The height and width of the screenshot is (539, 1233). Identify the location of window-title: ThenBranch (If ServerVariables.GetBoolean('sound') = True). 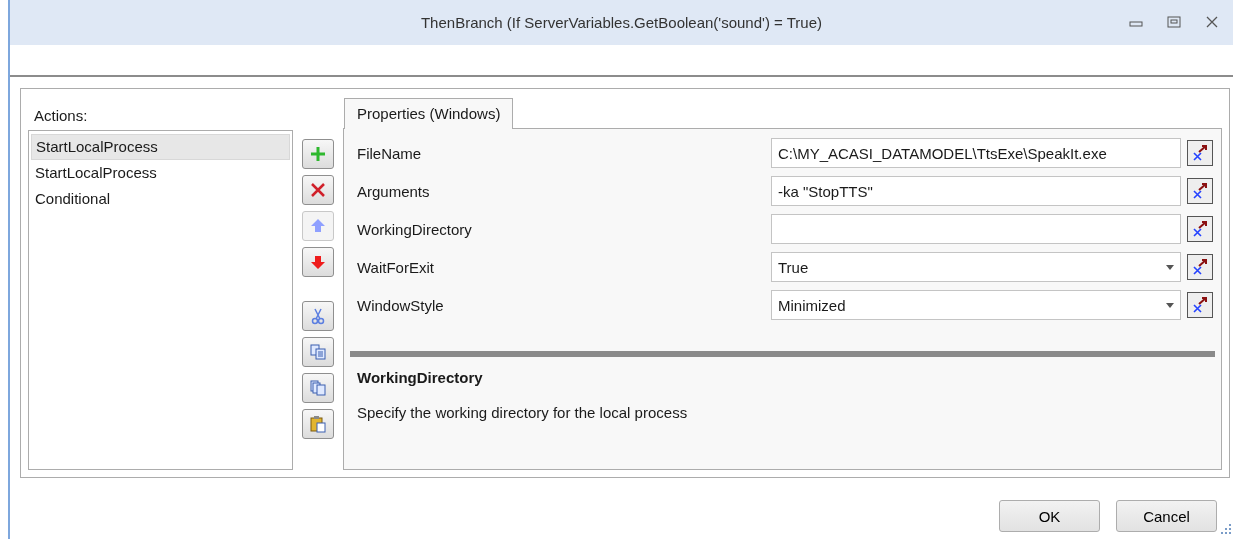
(621, 22).